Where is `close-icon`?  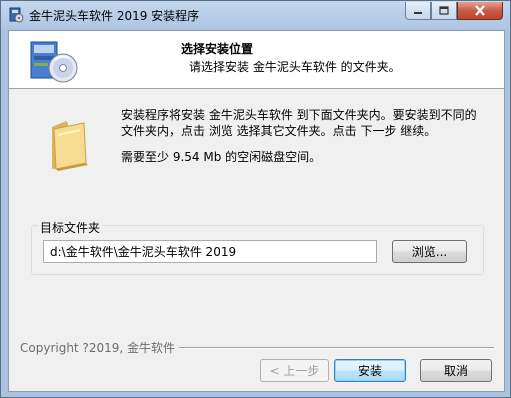 close-icon is located at coordinates (480, 10).